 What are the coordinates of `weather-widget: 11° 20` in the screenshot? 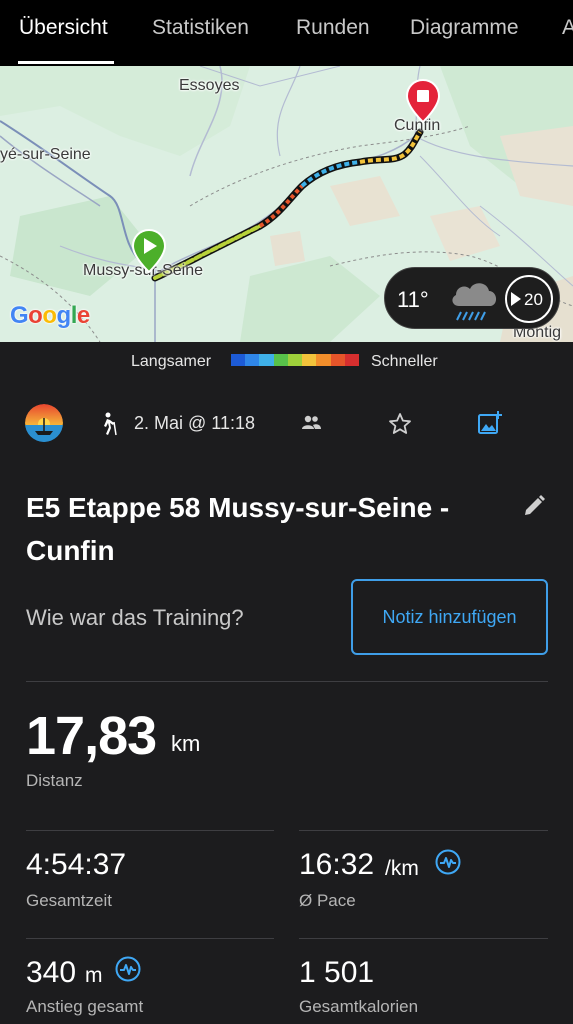 It's located at (472, 298).